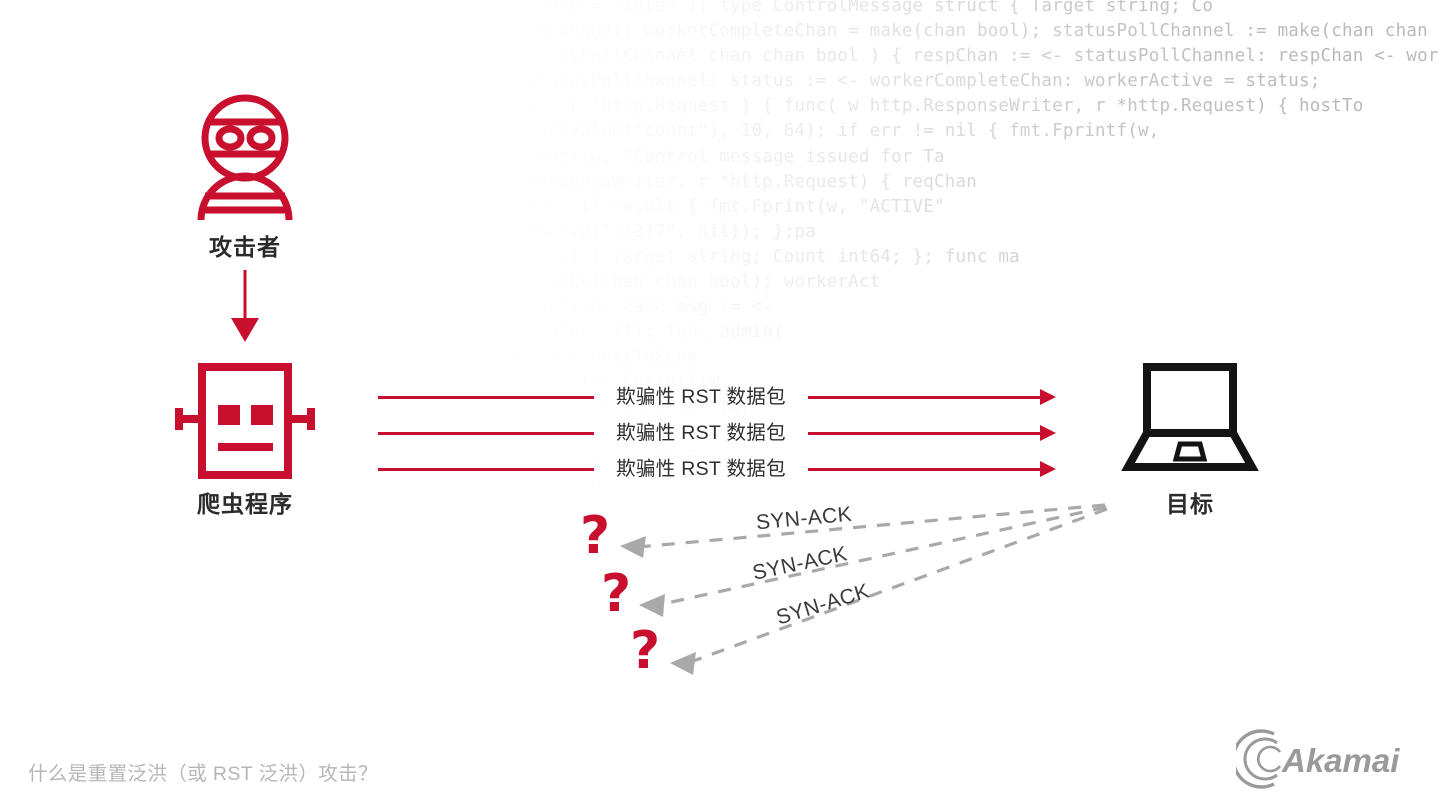  Describe the element at coordinates (245, 157) in the screenshot. I see `masked-attacker-icon` at that location.